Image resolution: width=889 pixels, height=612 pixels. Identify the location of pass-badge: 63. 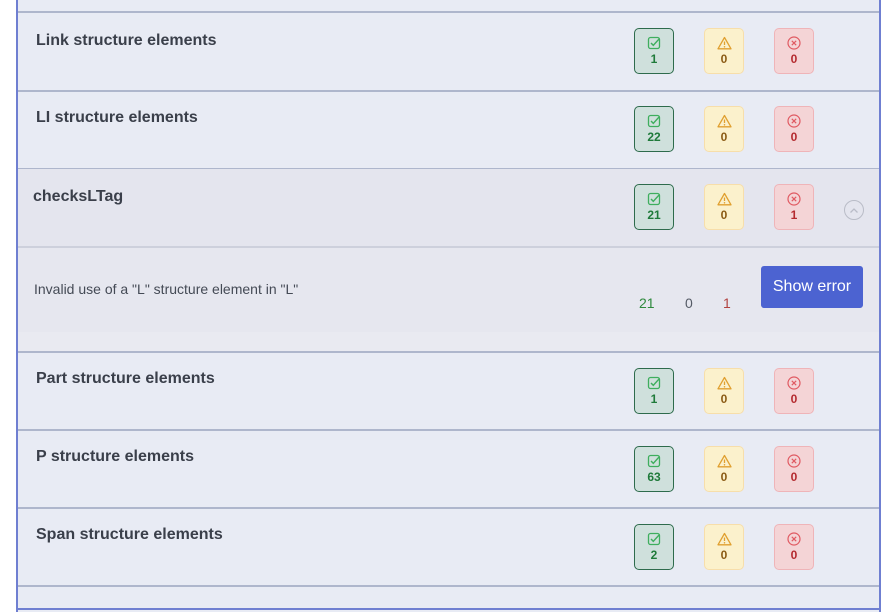
(654, 469).